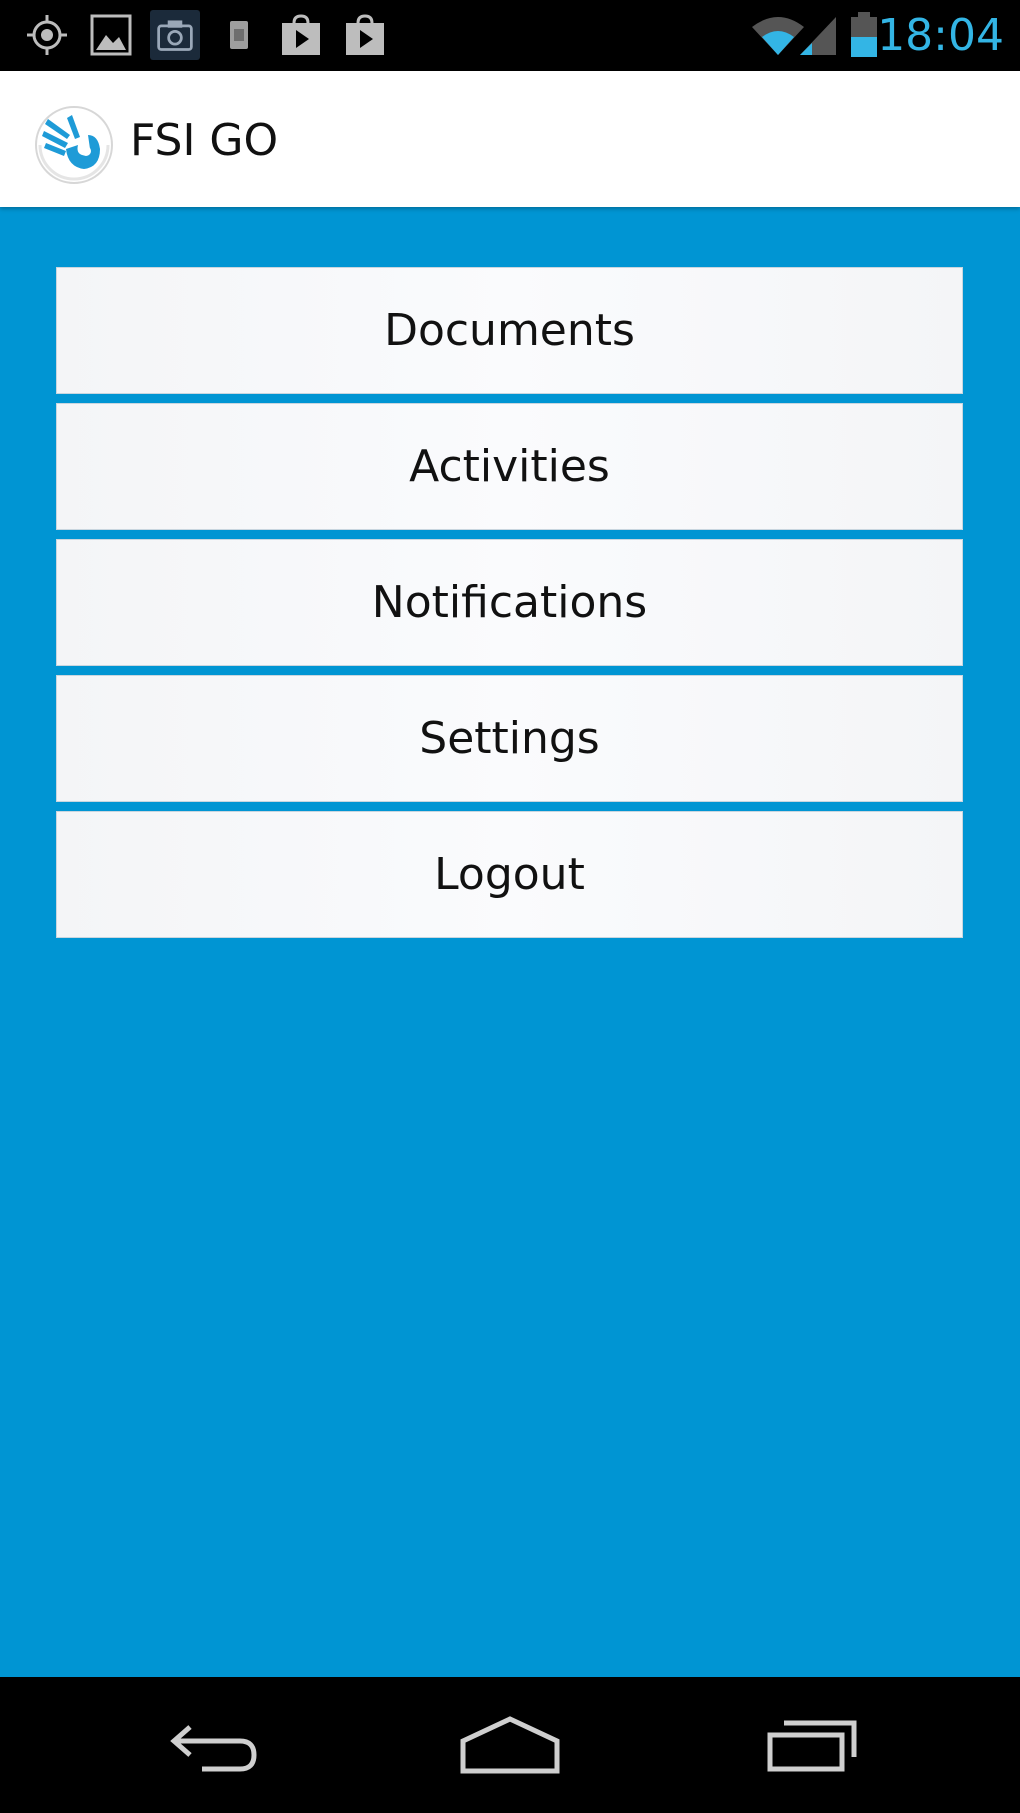  I want to click on home-icon, so click(510, 1745).